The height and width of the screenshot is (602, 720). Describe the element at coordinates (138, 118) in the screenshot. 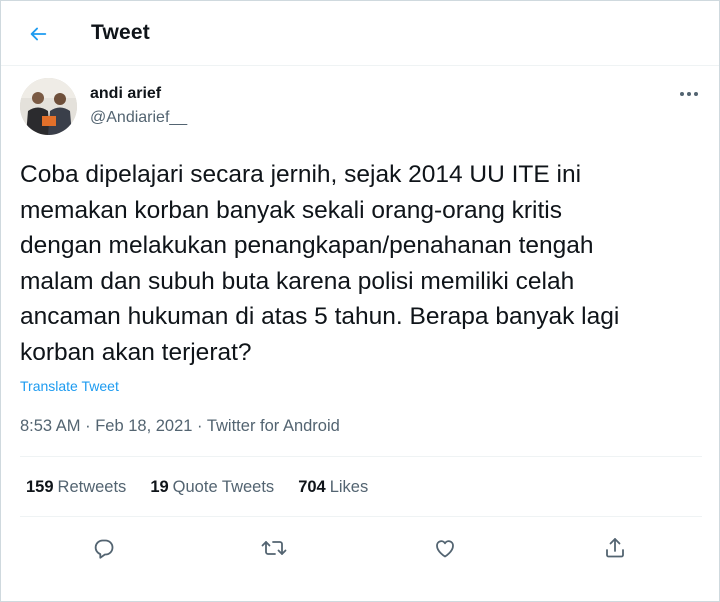

I see `author-handle: @Andiarief__` at that location.